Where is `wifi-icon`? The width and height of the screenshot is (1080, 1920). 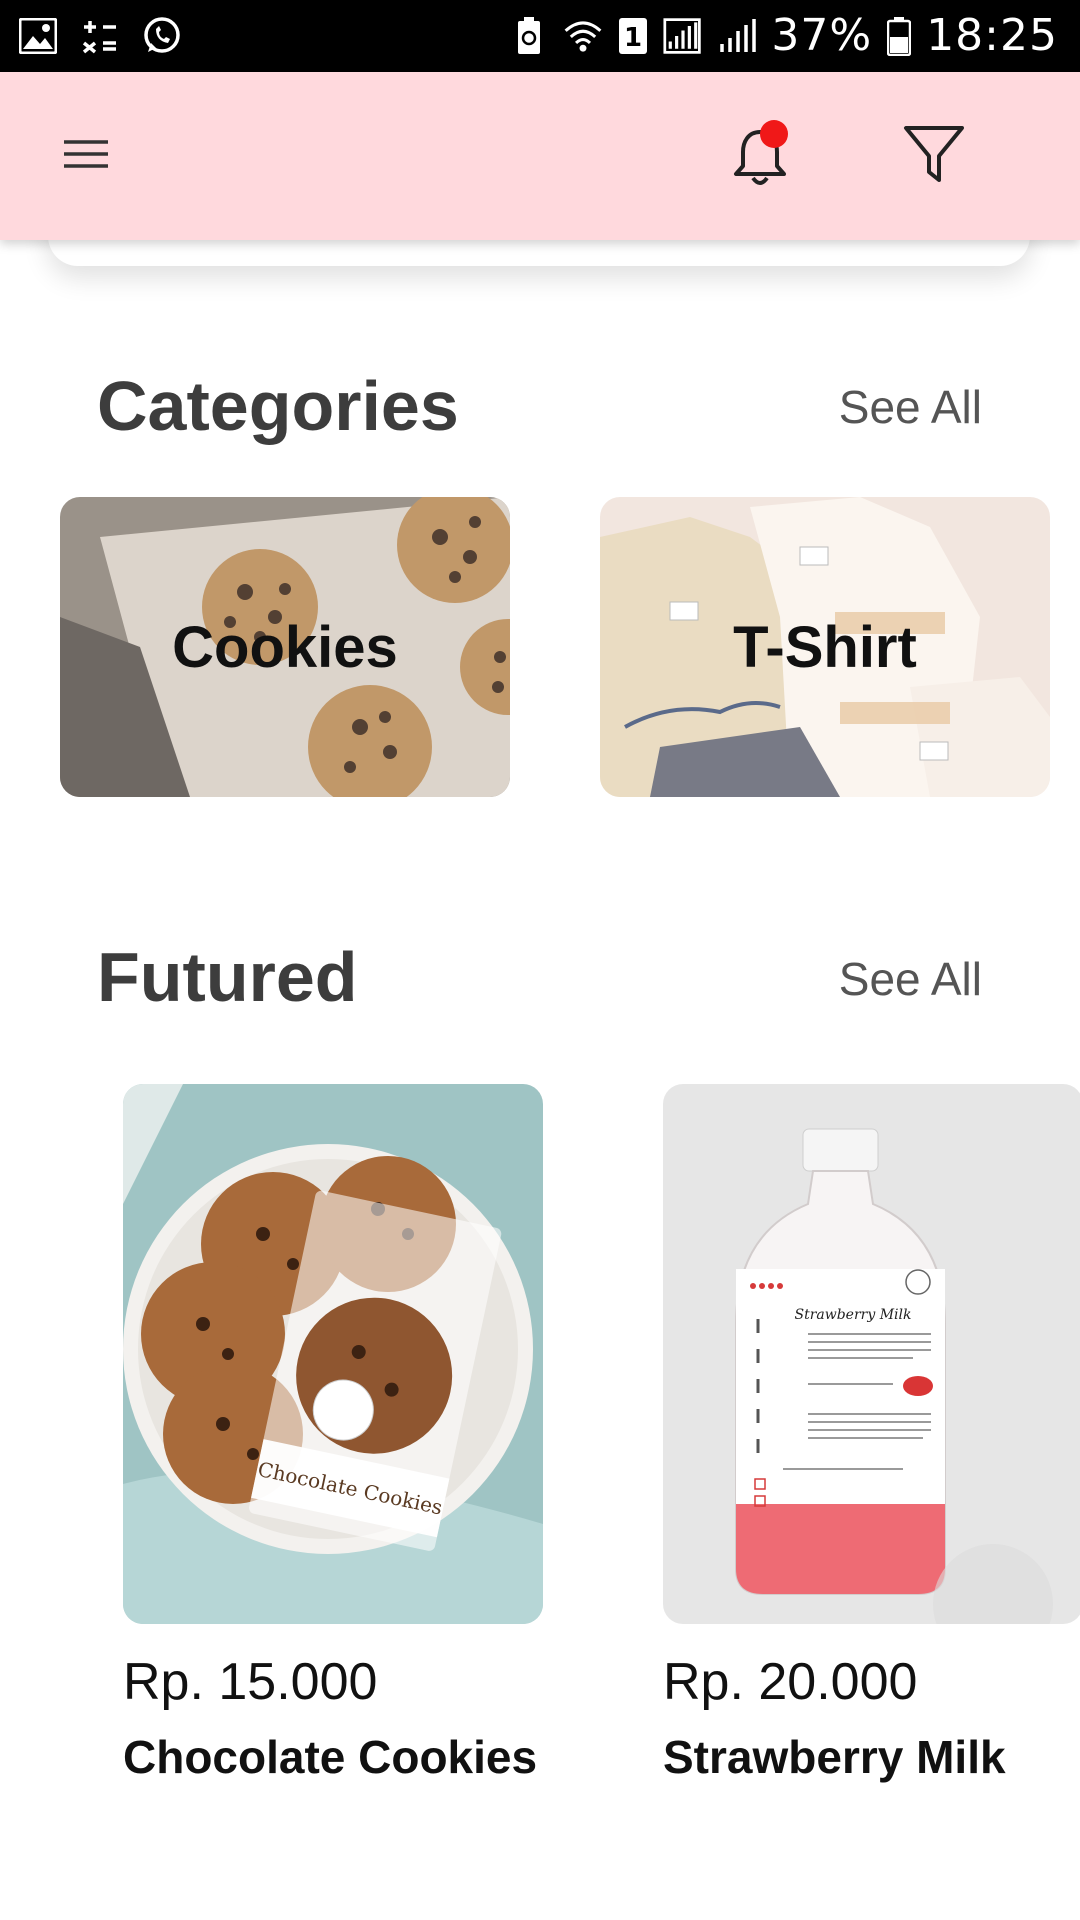
wifi-icon is located at coordinates (583, 36).